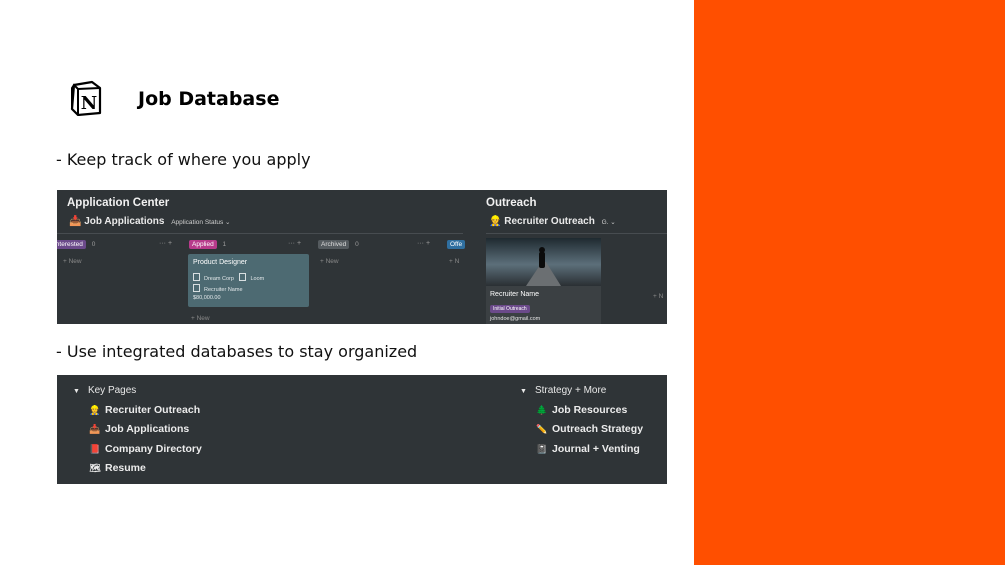 This screenshot has width=1005, height=565. What do you see at coordinates (71, 244) in the screenshot?
I see `status-tag: Interested` at bounding box center [71, 244].